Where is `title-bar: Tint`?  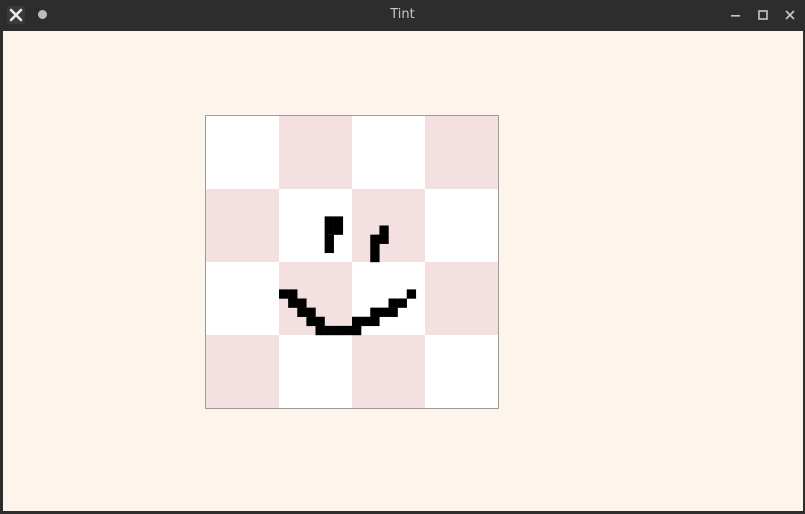 title-bar: Tint is located at coordinates (402, 15).